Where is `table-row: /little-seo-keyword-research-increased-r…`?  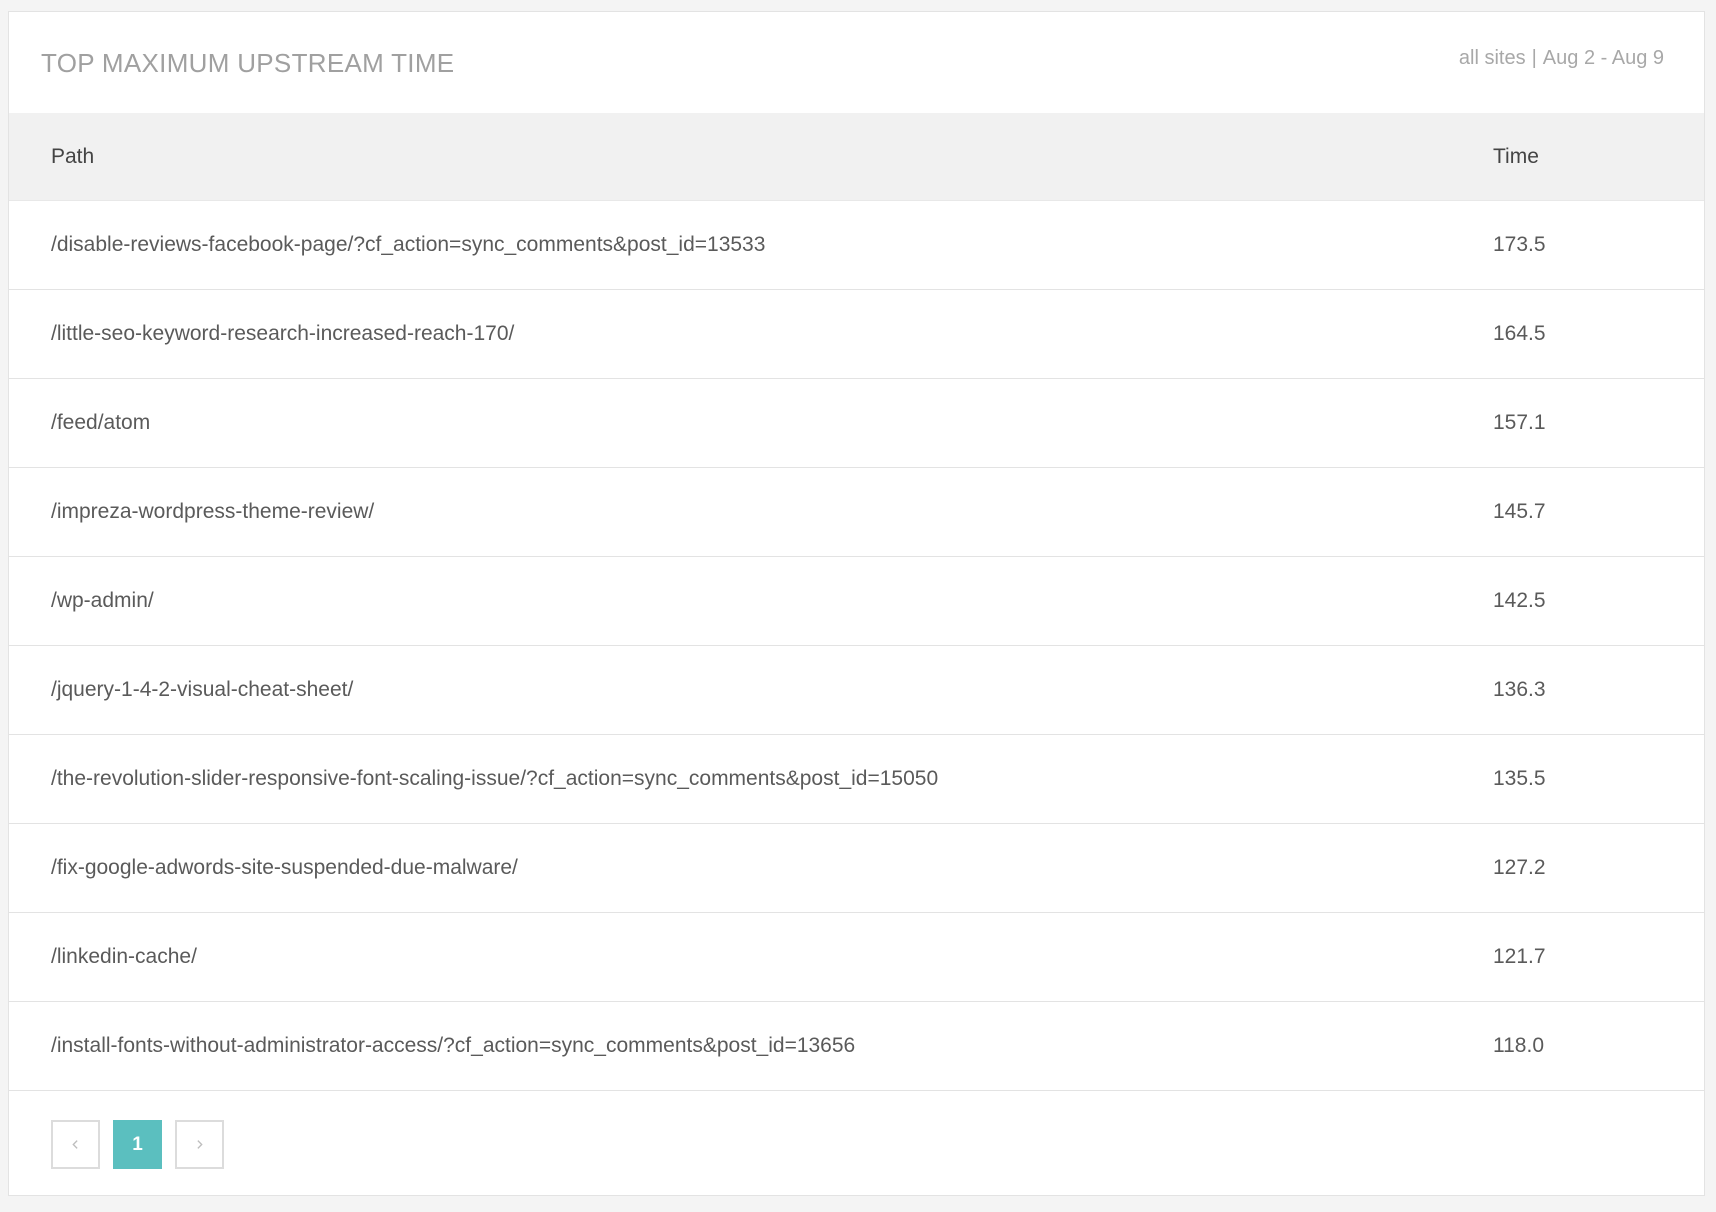 table-row: /little-seo-keyword-research-increased-r… is located at coordinates (856, 334).